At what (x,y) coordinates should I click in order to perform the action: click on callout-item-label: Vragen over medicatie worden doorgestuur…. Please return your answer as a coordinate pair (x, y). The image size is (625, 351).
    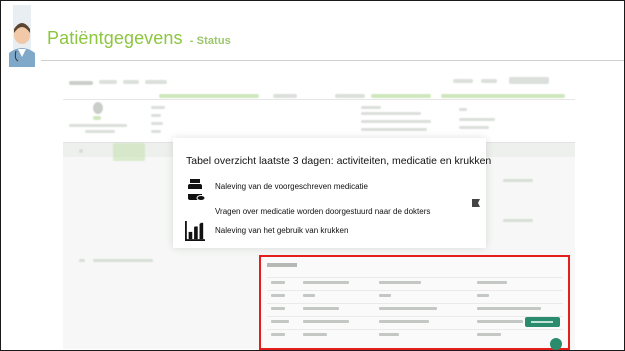
    Looking at the image, I should click on (323, 211).